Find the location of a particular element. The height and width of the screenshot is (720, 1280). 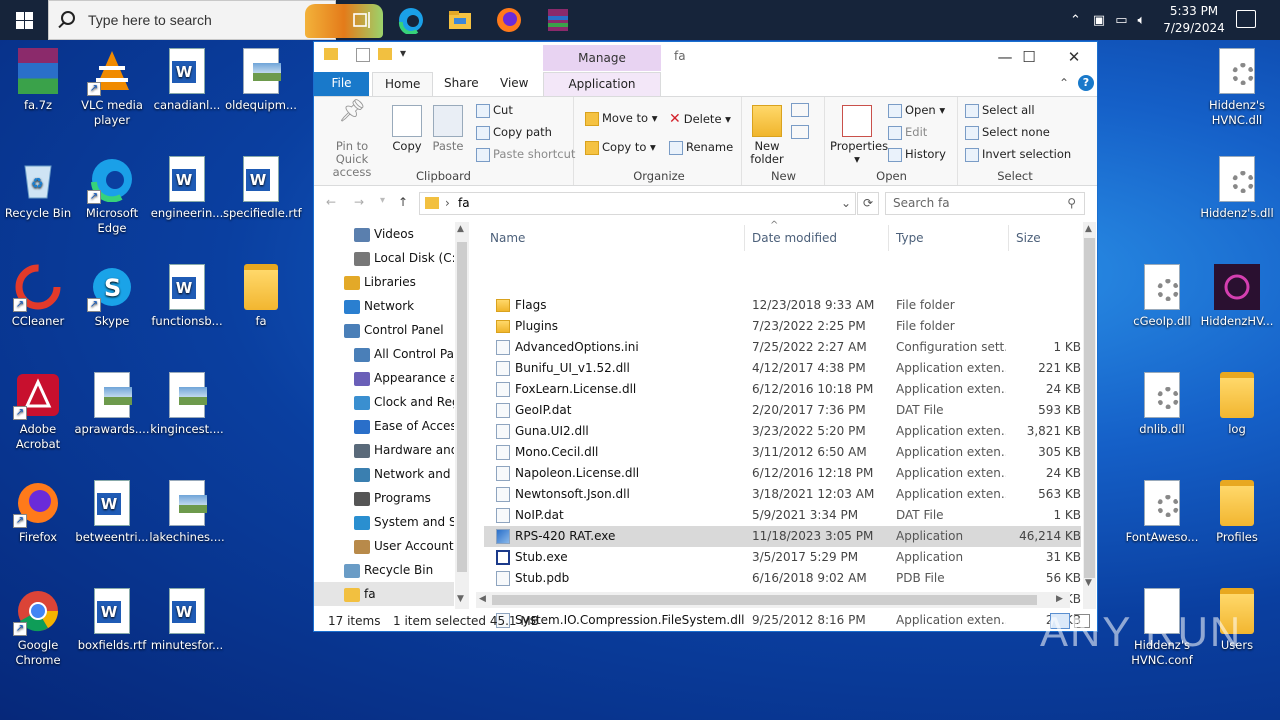

desktop-icon: Wboxfields.rtf is located at coordinates (112, 620).